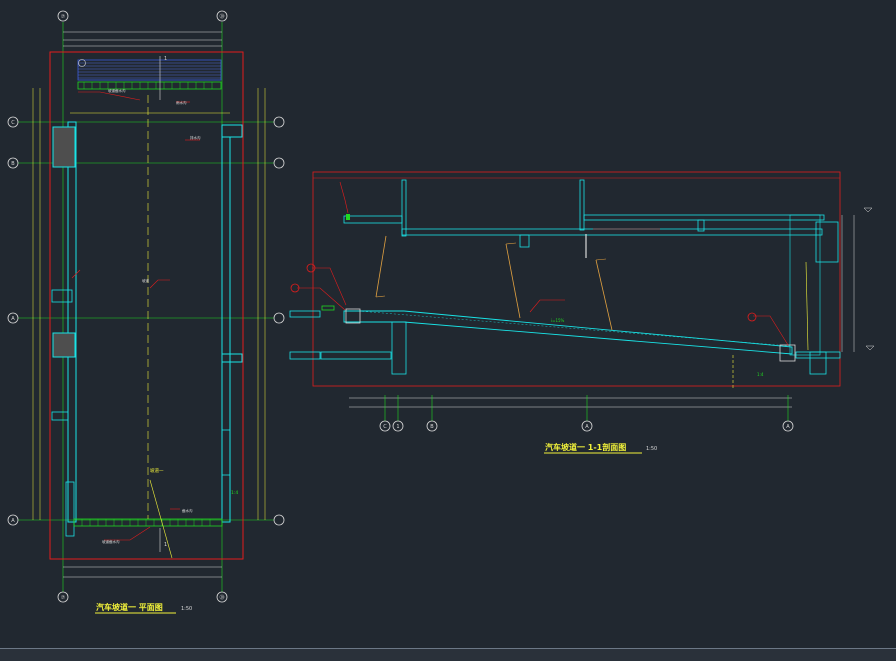 The height and width of the screenshot is (661, 896). I want to click on section-ratio-label: 1:4, so click(760, 374).